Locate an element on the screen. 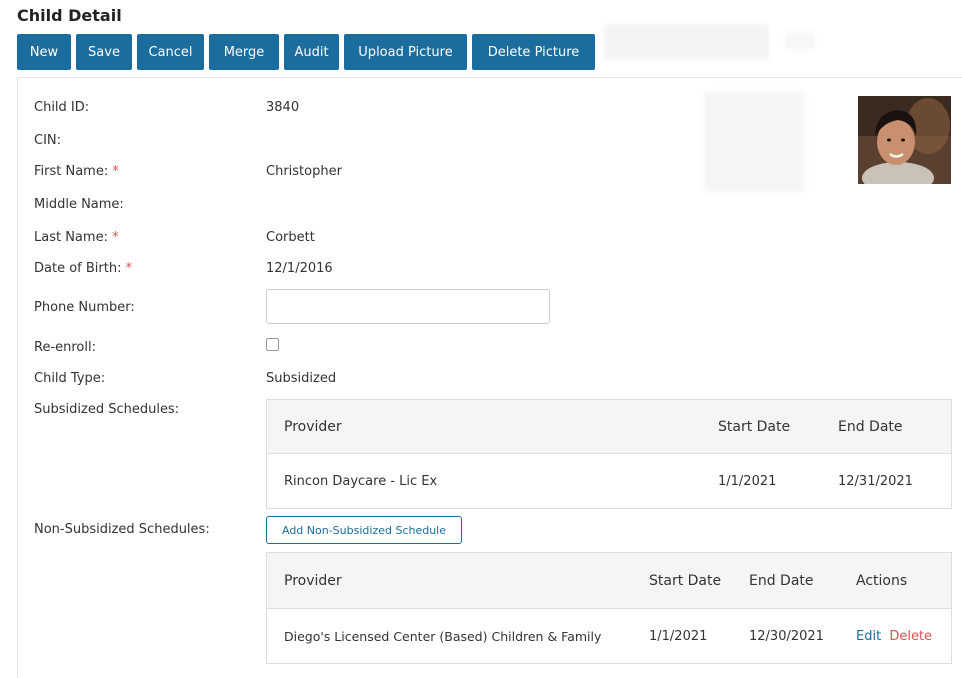 This screenshot has height=678, width=962. child-id-label: Child ID: is located at coordinates (62, 107).